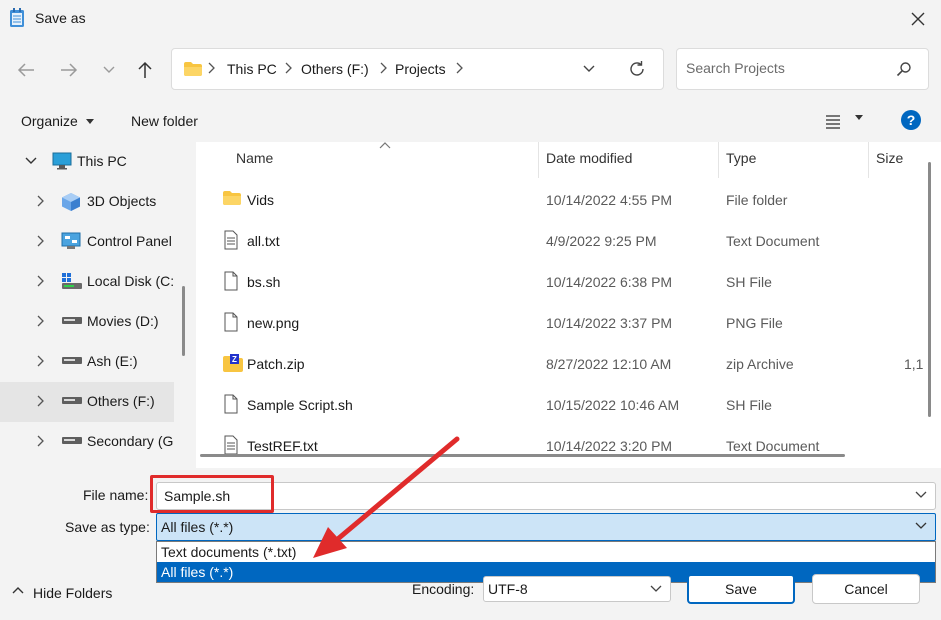 This screenshot has width=941, height=620. What do you see at coordinates (741, 158) in the screenshot?
I see `column-header-type: Type` at bounding box center [741, 158].